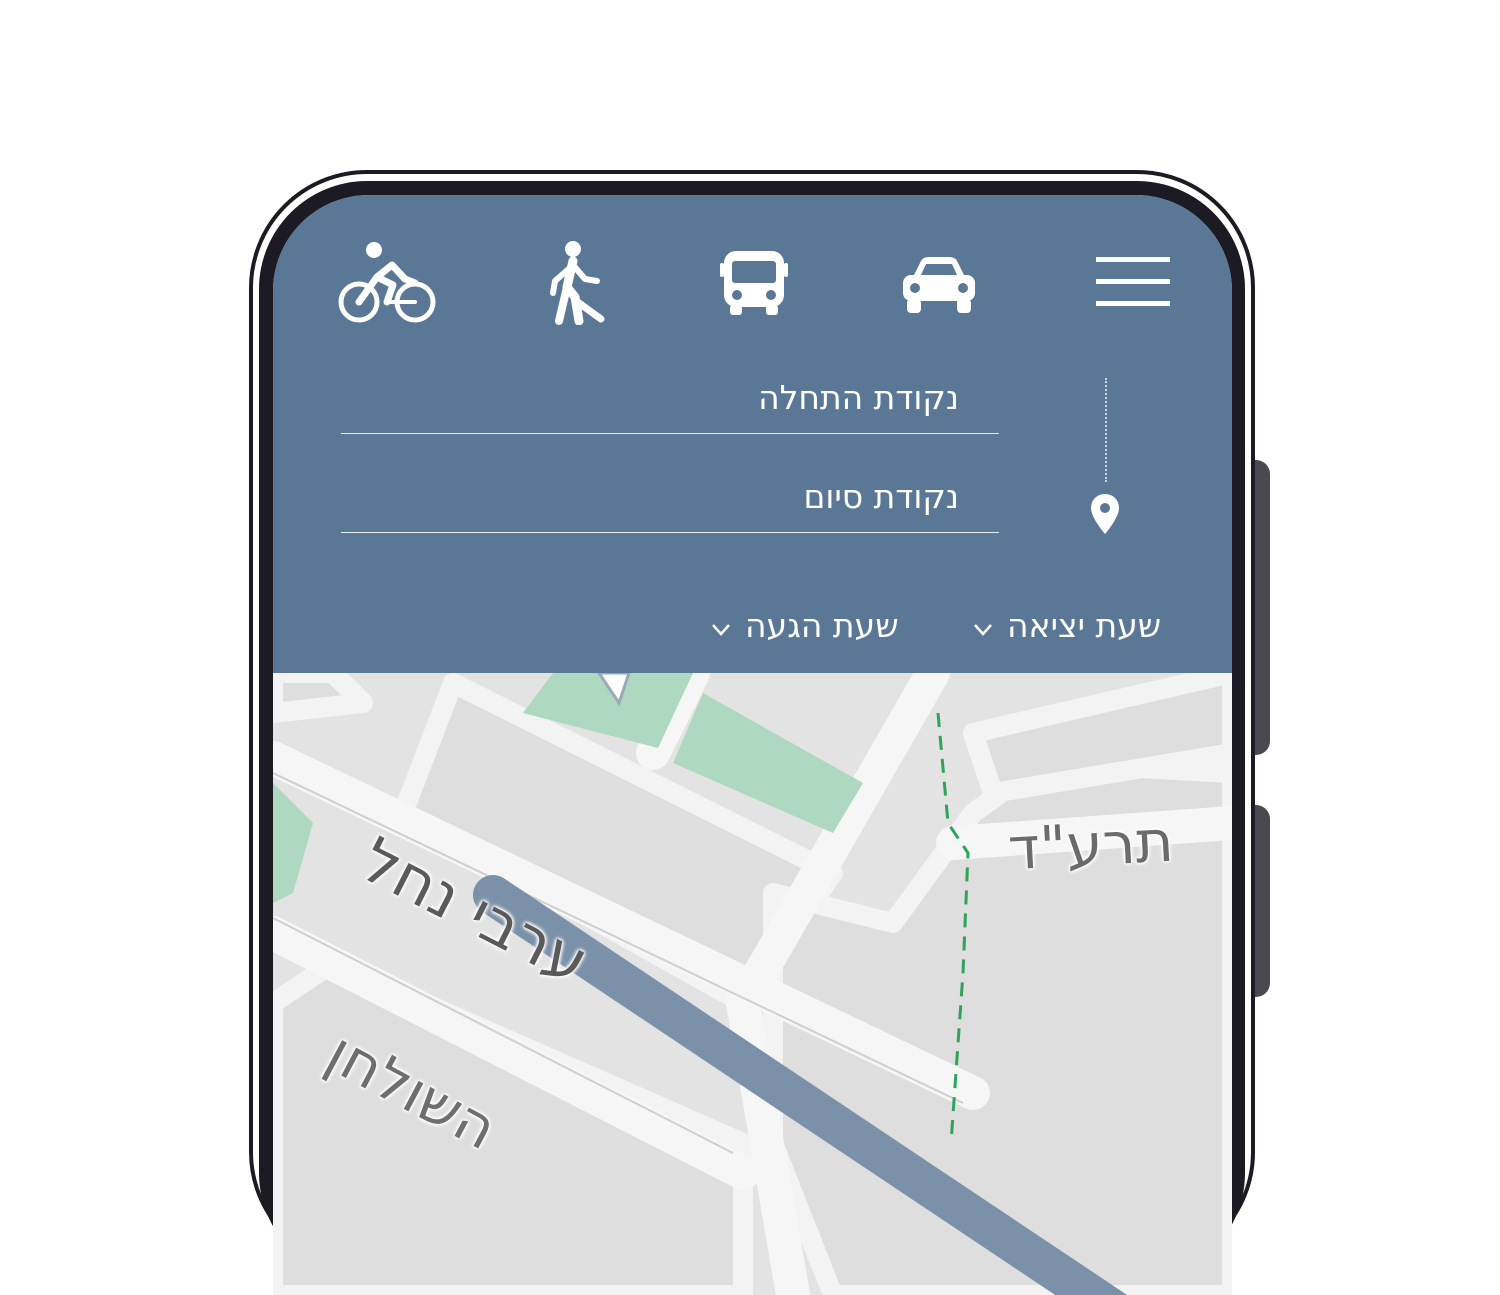 The image size is (1500, 1295). I want to click on end-point-placeholder: נקודת סיום, so click(881, 496).